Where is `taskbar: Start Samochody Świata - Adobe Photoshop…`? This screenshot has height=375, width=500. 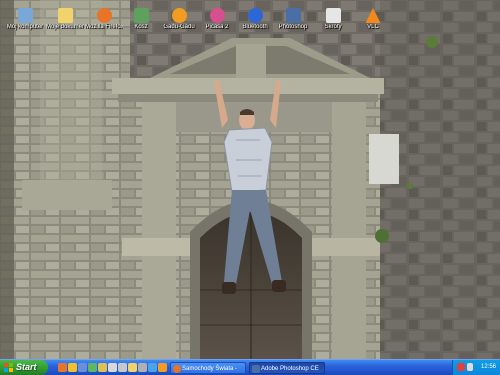
taskbar: Start Samochody Świata - Adobe Photoshop… is located at coordinates (250, 367).